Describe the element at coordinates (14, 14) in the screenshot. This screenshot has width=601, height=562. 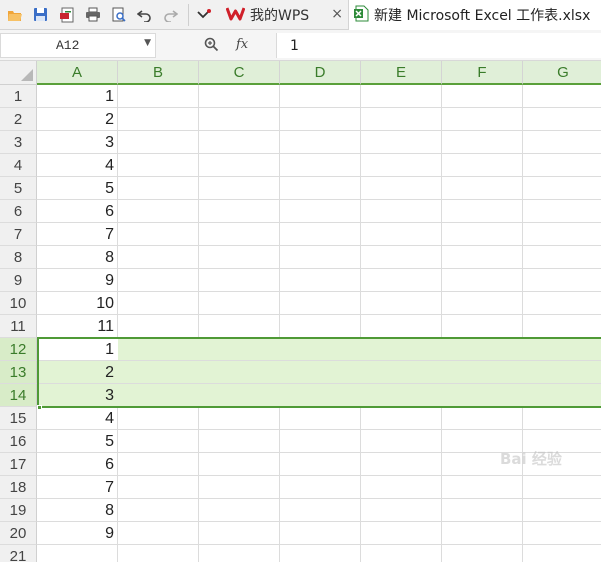
I see `open-folder-icon` at that location.